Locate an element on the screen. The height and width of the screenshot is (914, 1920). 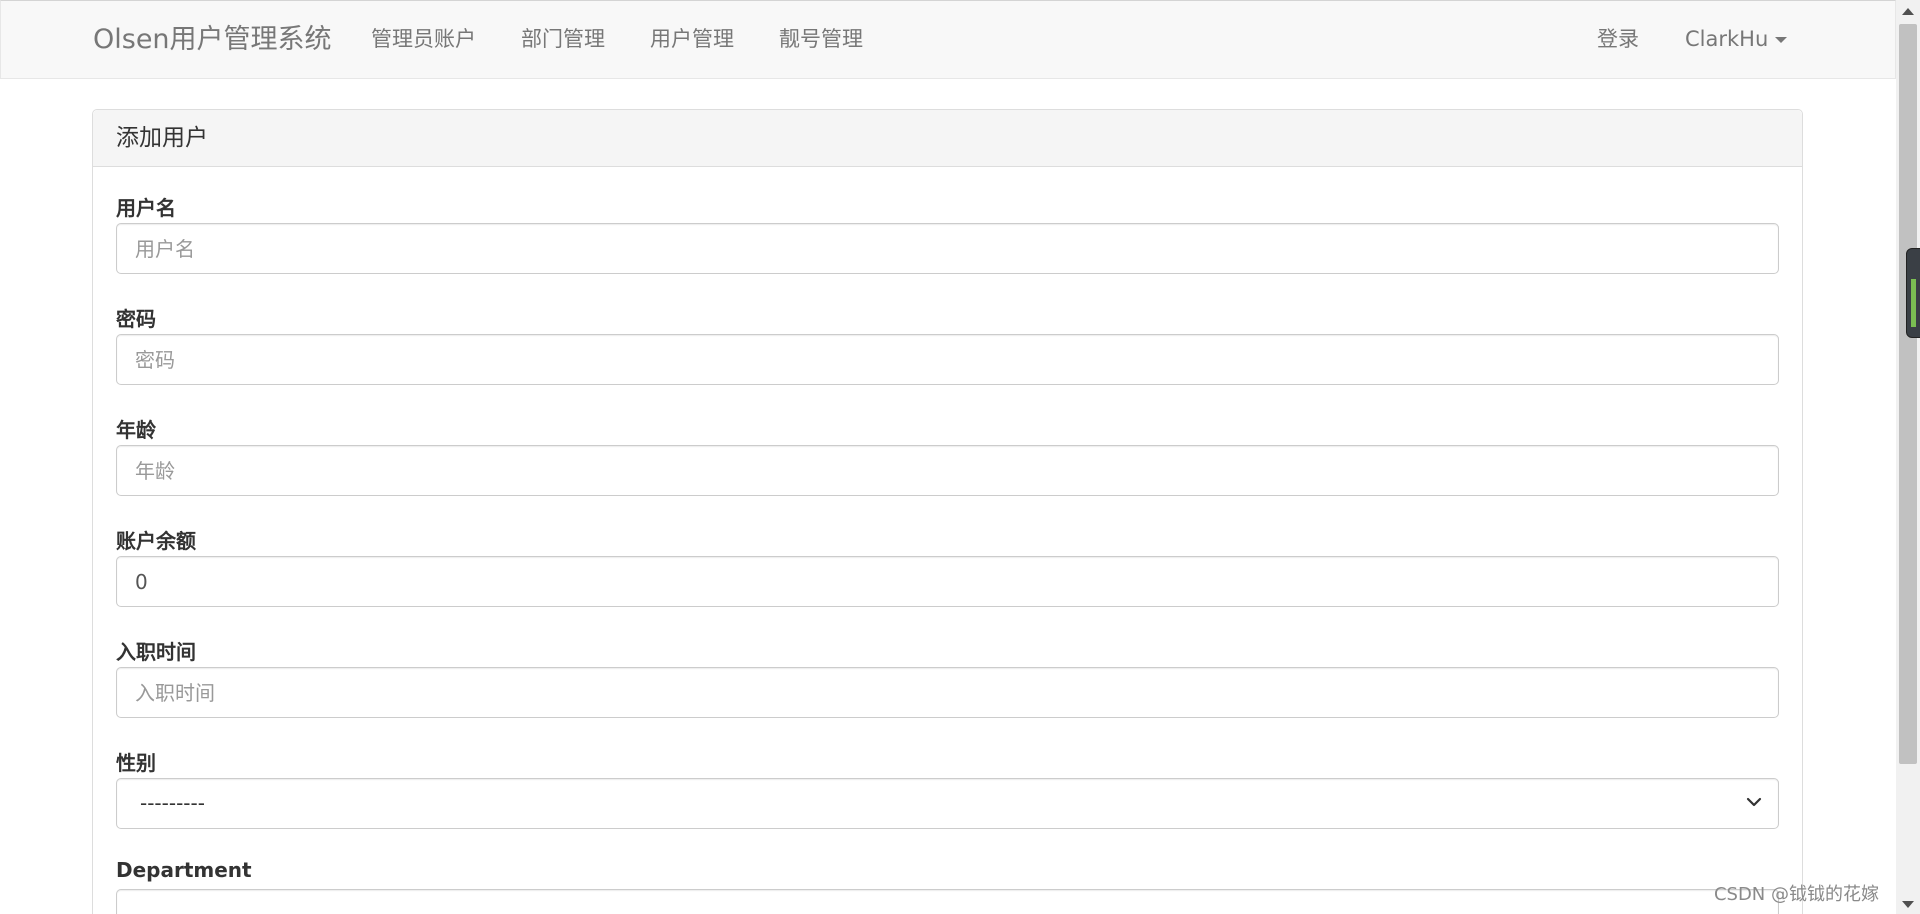
chevron-down-icon is located at coordinates (1754, 802).